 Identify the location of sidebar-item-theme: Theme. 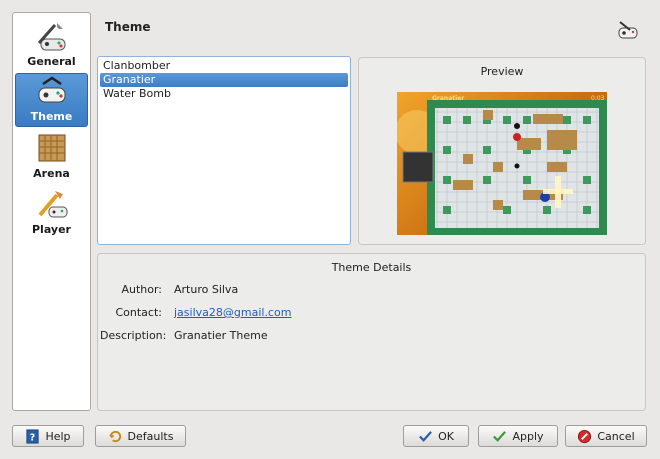
(51, 100).